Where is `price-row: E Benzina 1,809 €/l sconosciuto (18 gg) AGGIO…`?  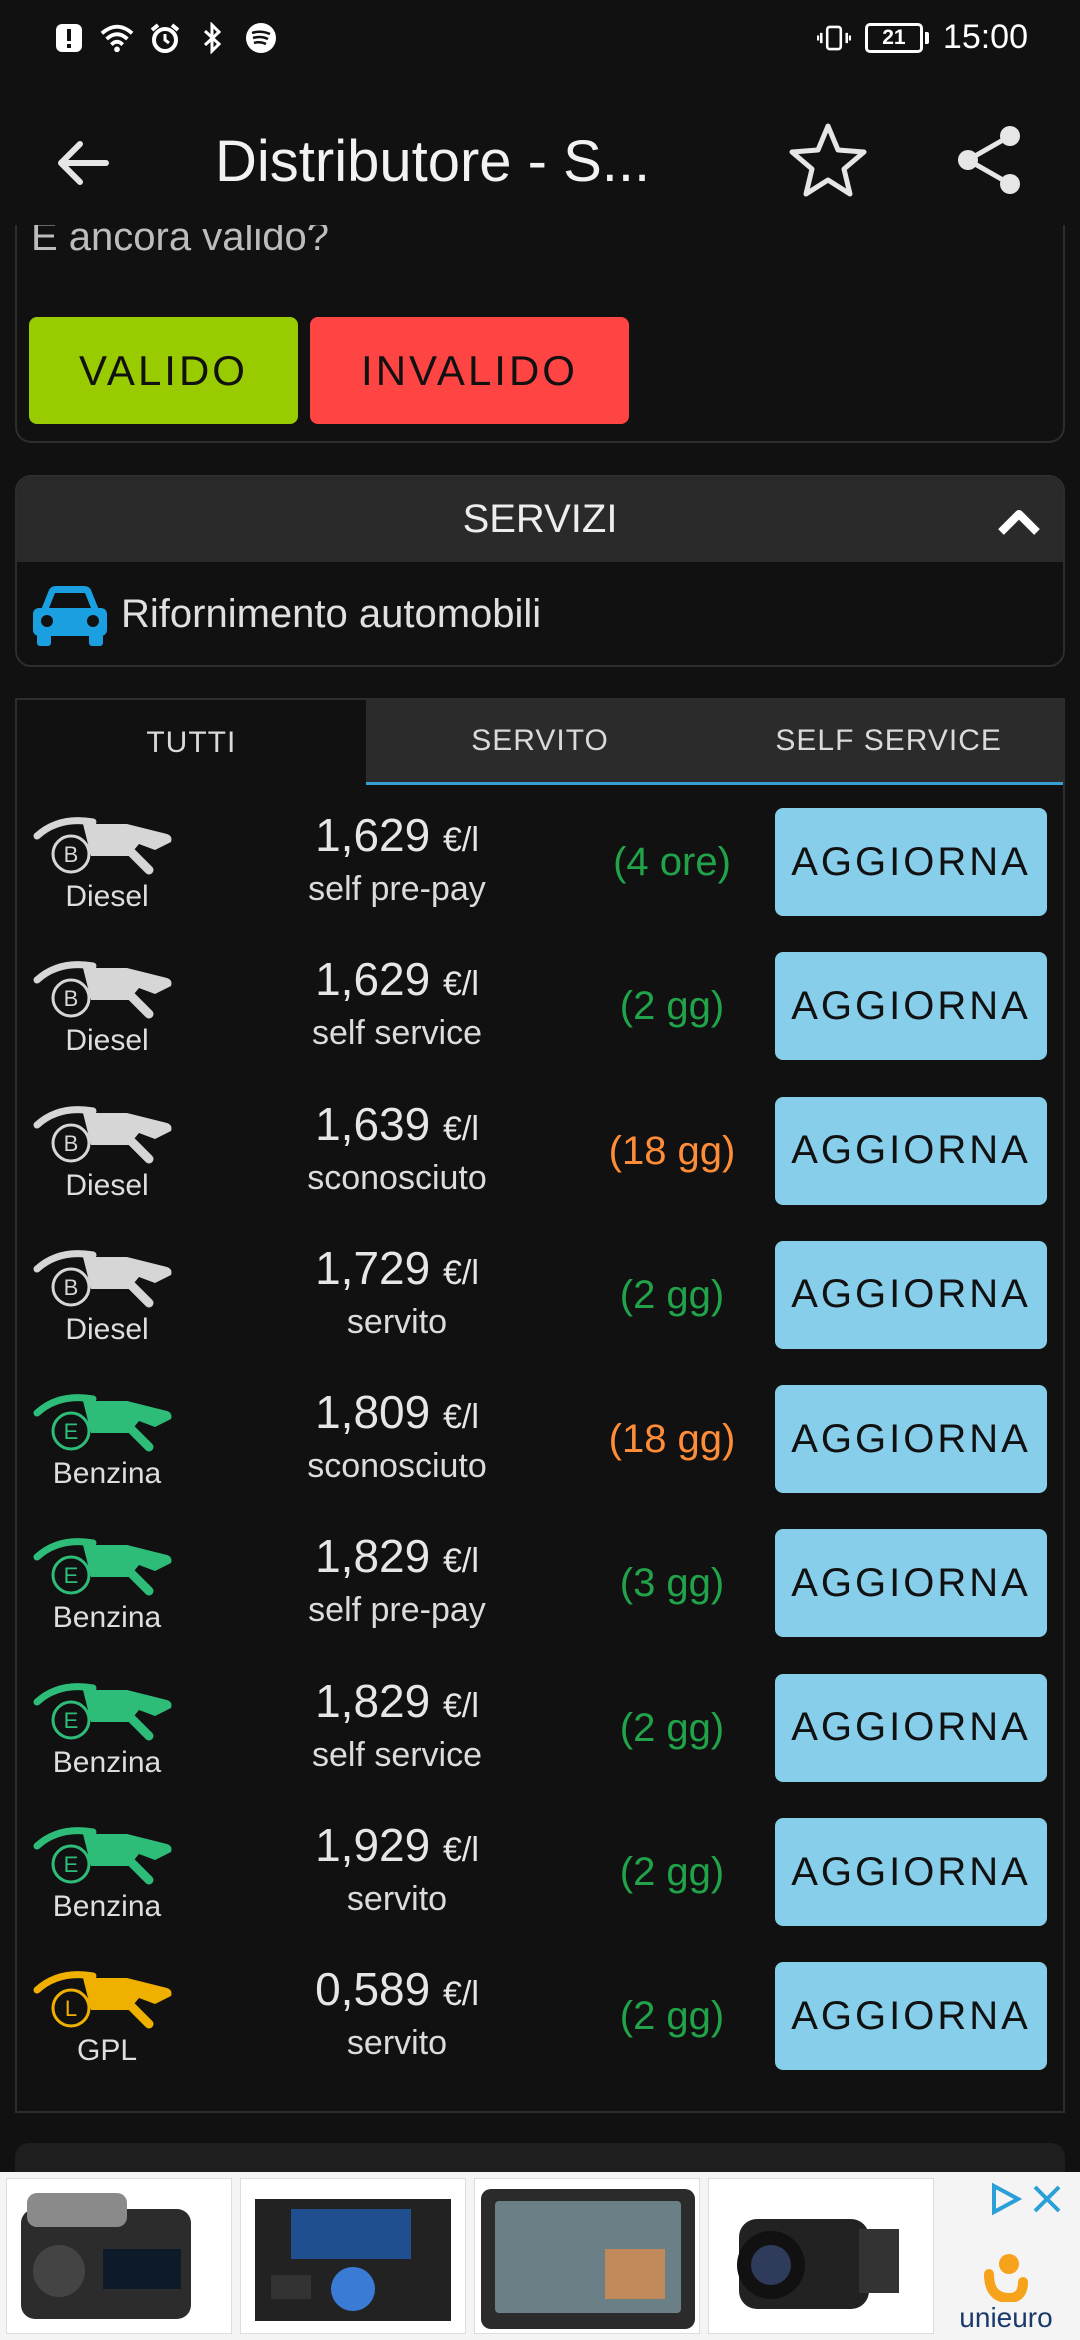
price-row: E Benzina 1,809 €/l sconosciuto (18 gg) AGGIO… is located at coordinates (540, 1449).